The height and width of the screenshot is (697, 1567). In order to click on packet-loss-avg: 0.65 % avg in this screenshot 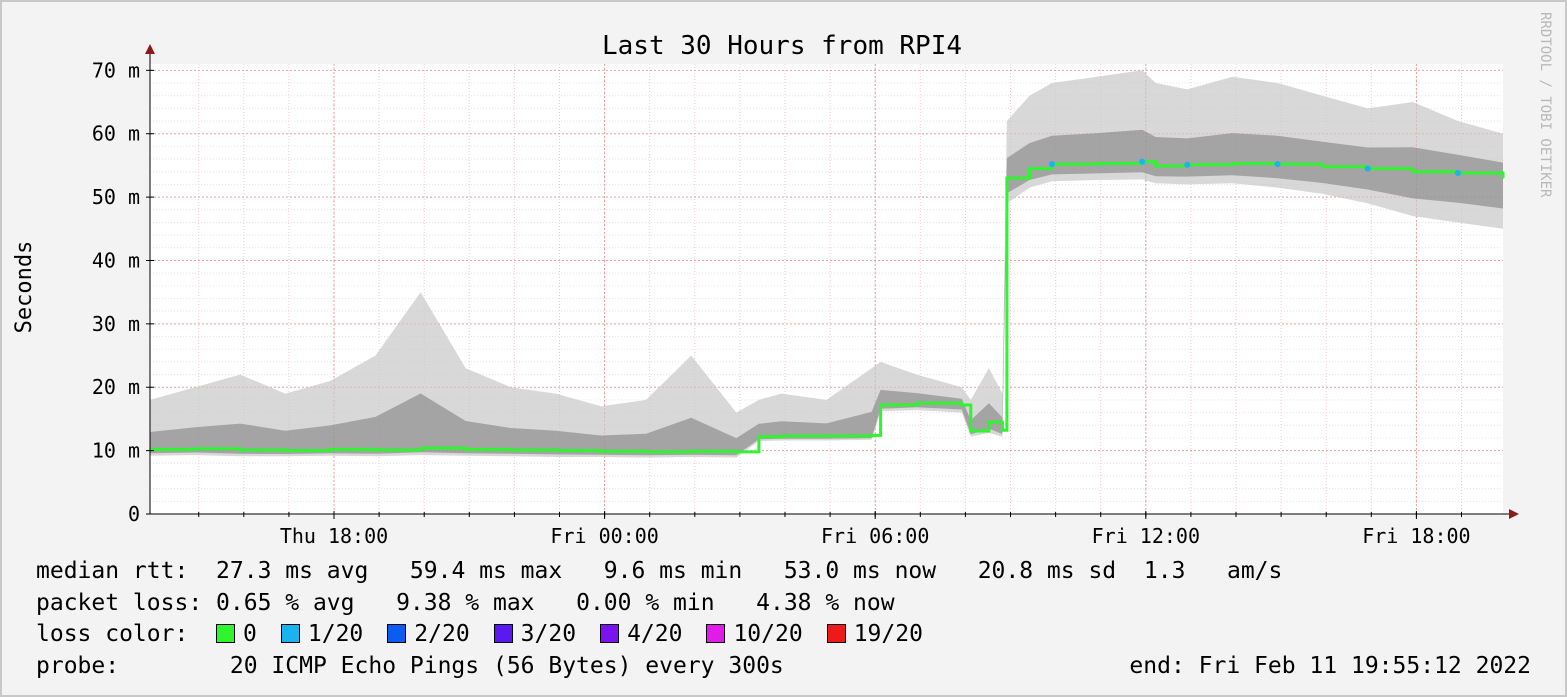, I will do `click(285, 603)`.